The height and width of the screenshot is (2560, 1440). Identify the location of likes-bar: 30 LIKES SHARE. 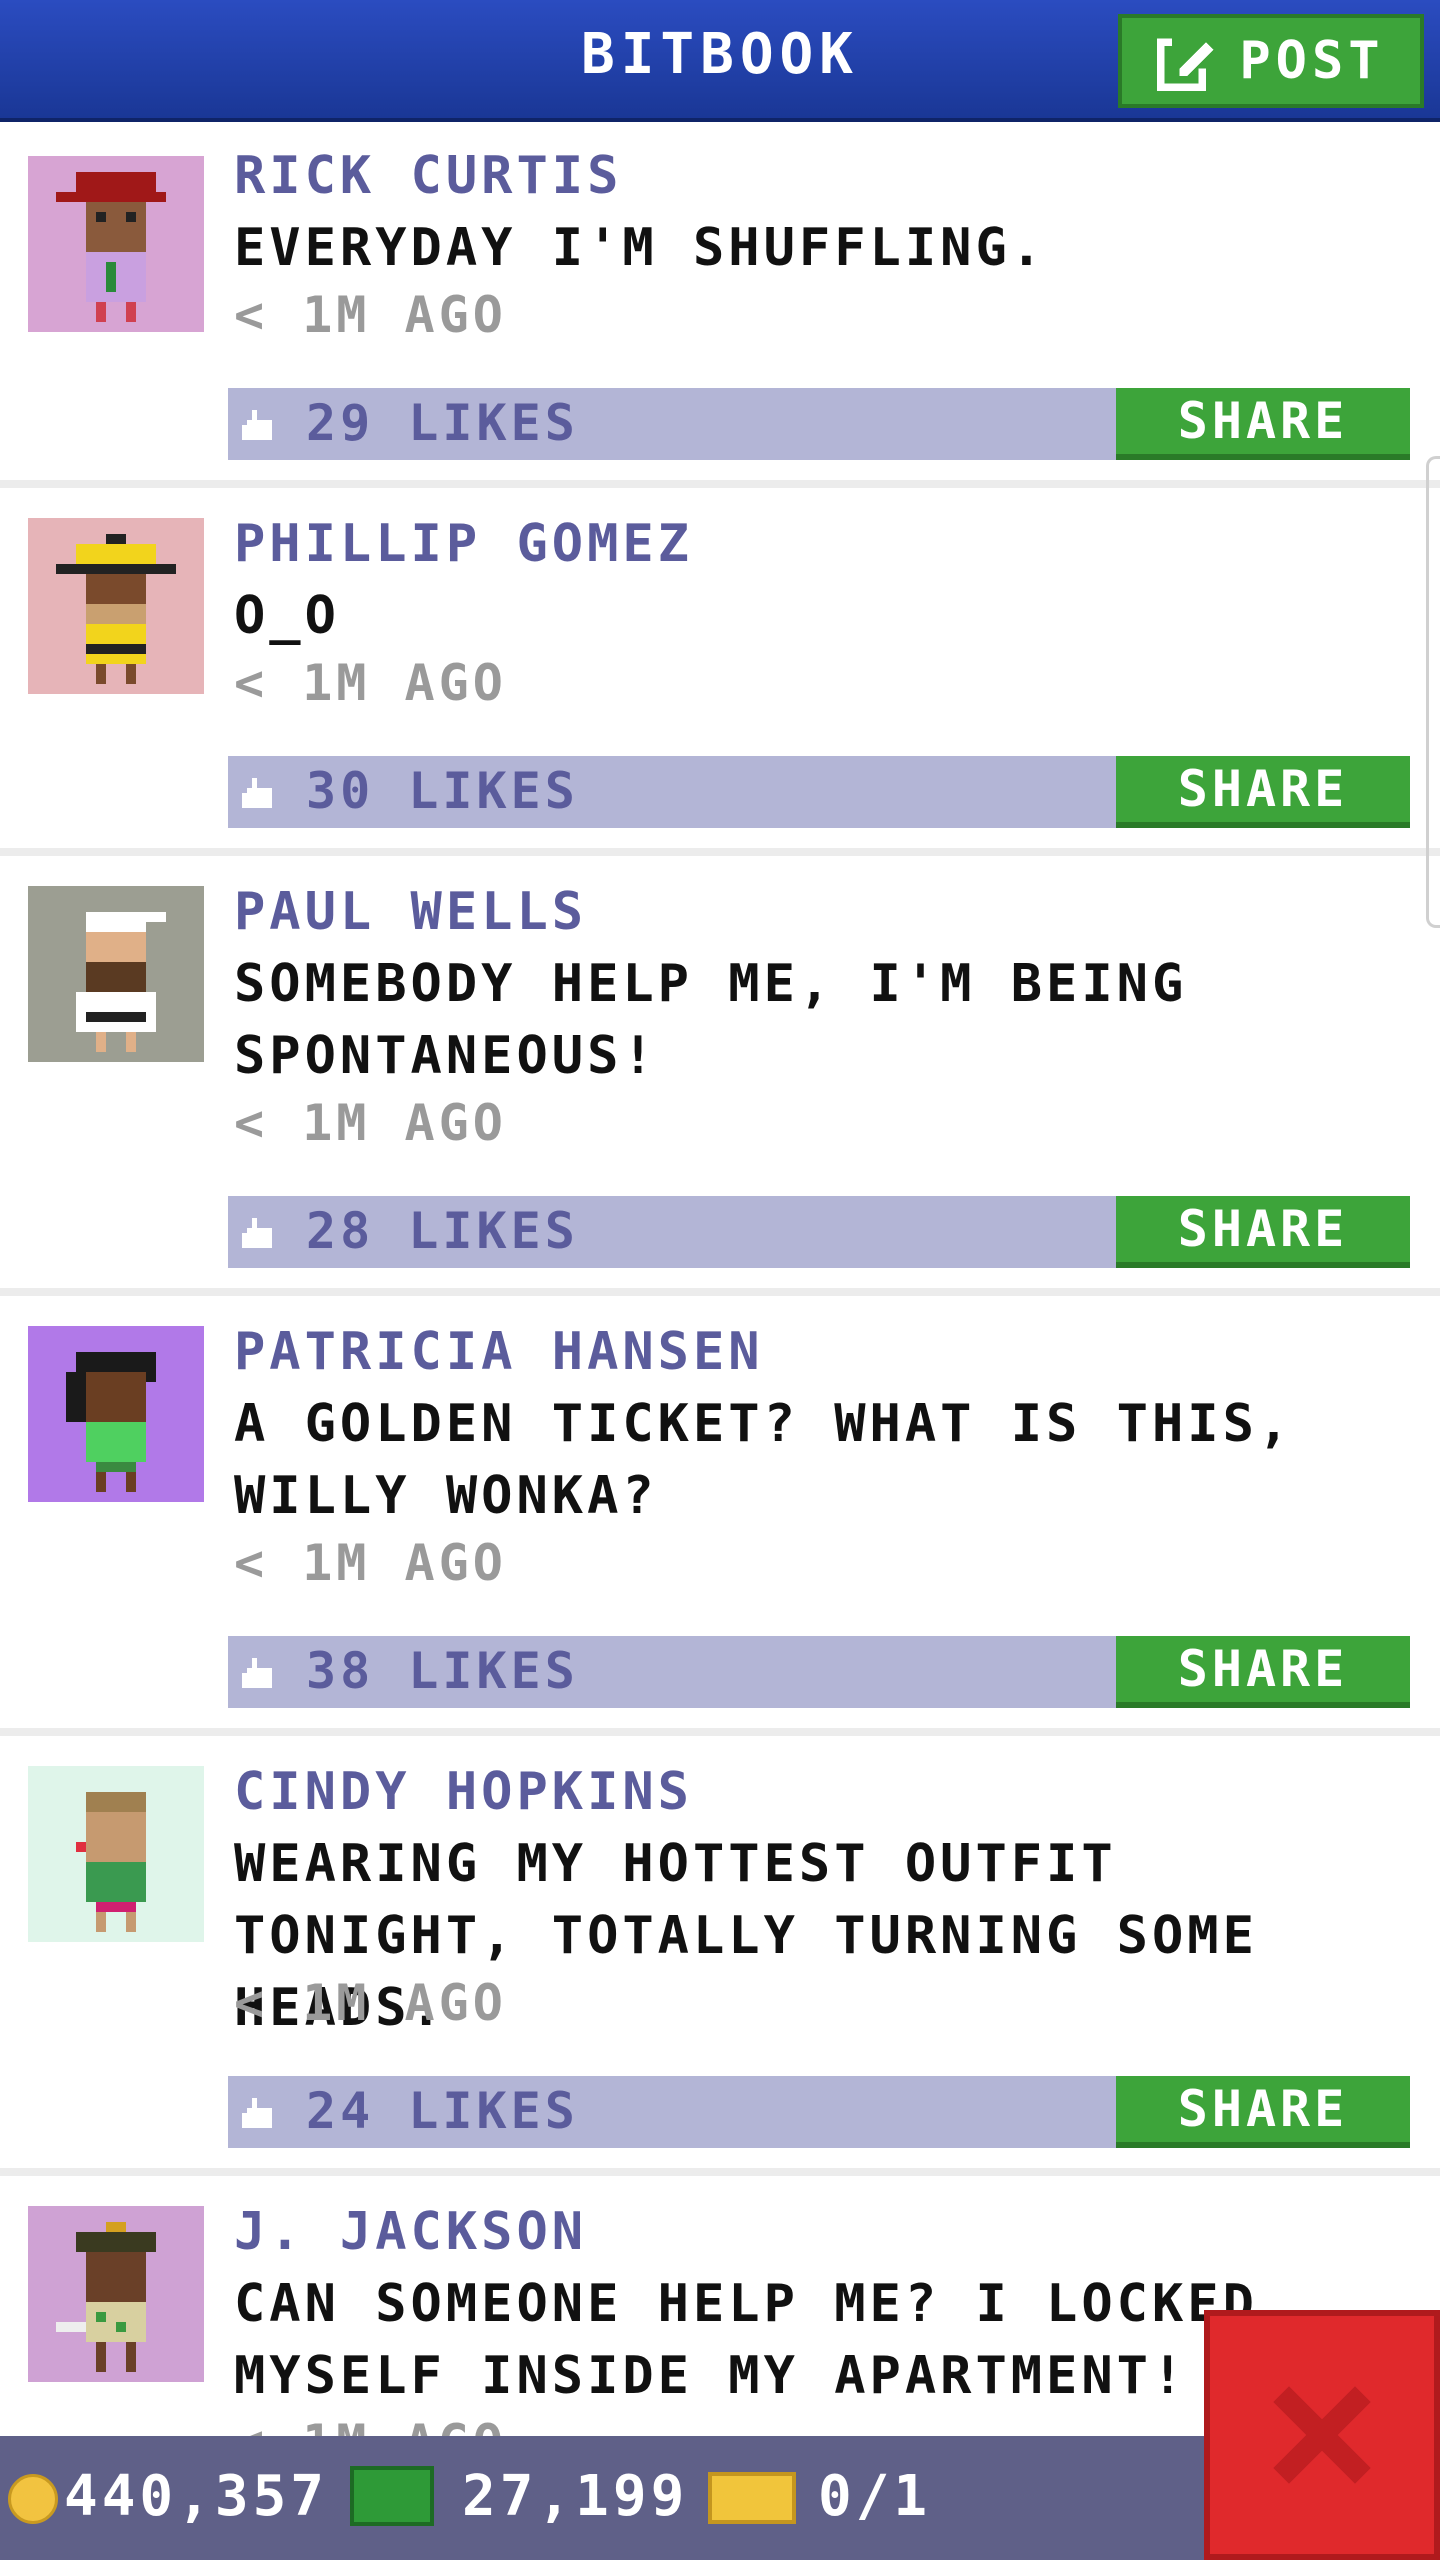
(819, 792).